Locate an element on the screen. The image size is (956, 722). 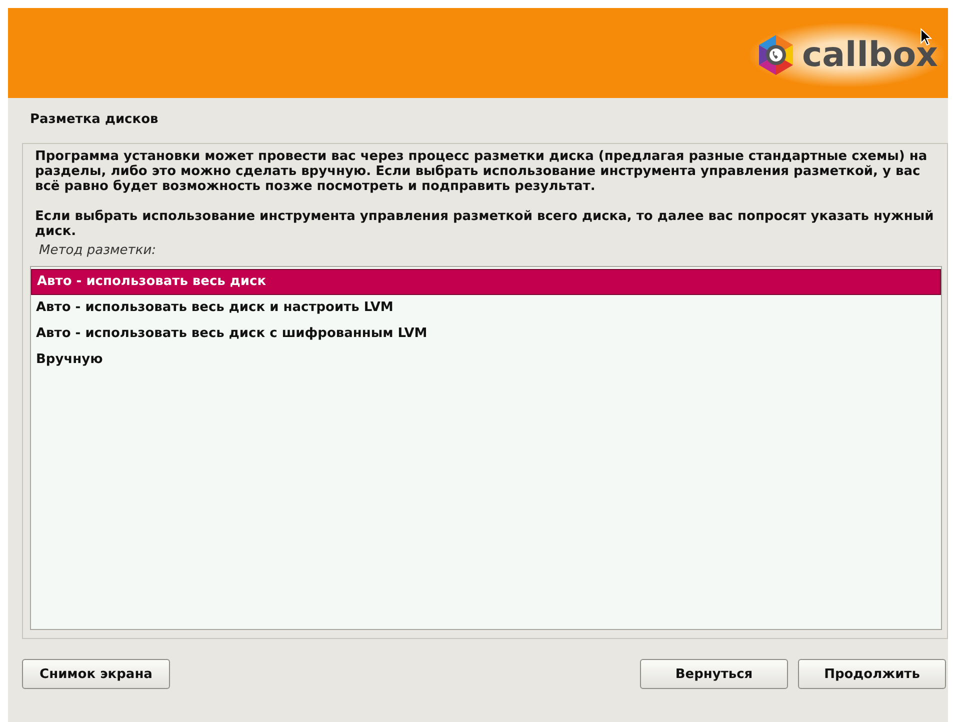
back-button: Вернуться is located at coordinates (714, 674).